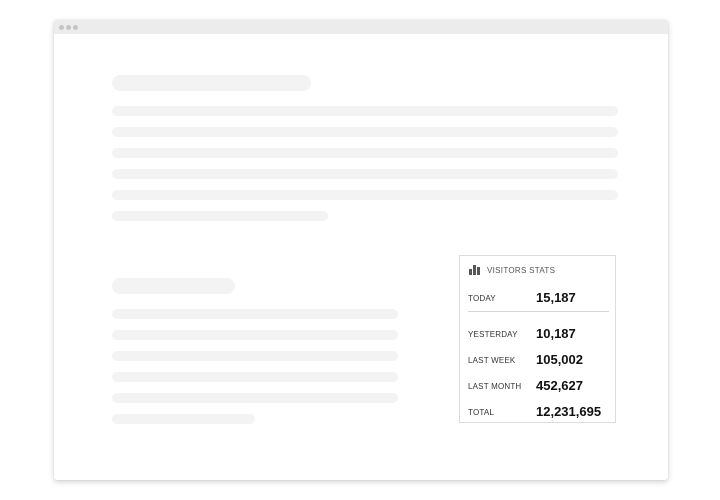 The image size is (720, 500). What do you see at coordinates (481, 412) in the screenshot?
I see `stat-label: TOTAL` at bounding box center [481, 412].